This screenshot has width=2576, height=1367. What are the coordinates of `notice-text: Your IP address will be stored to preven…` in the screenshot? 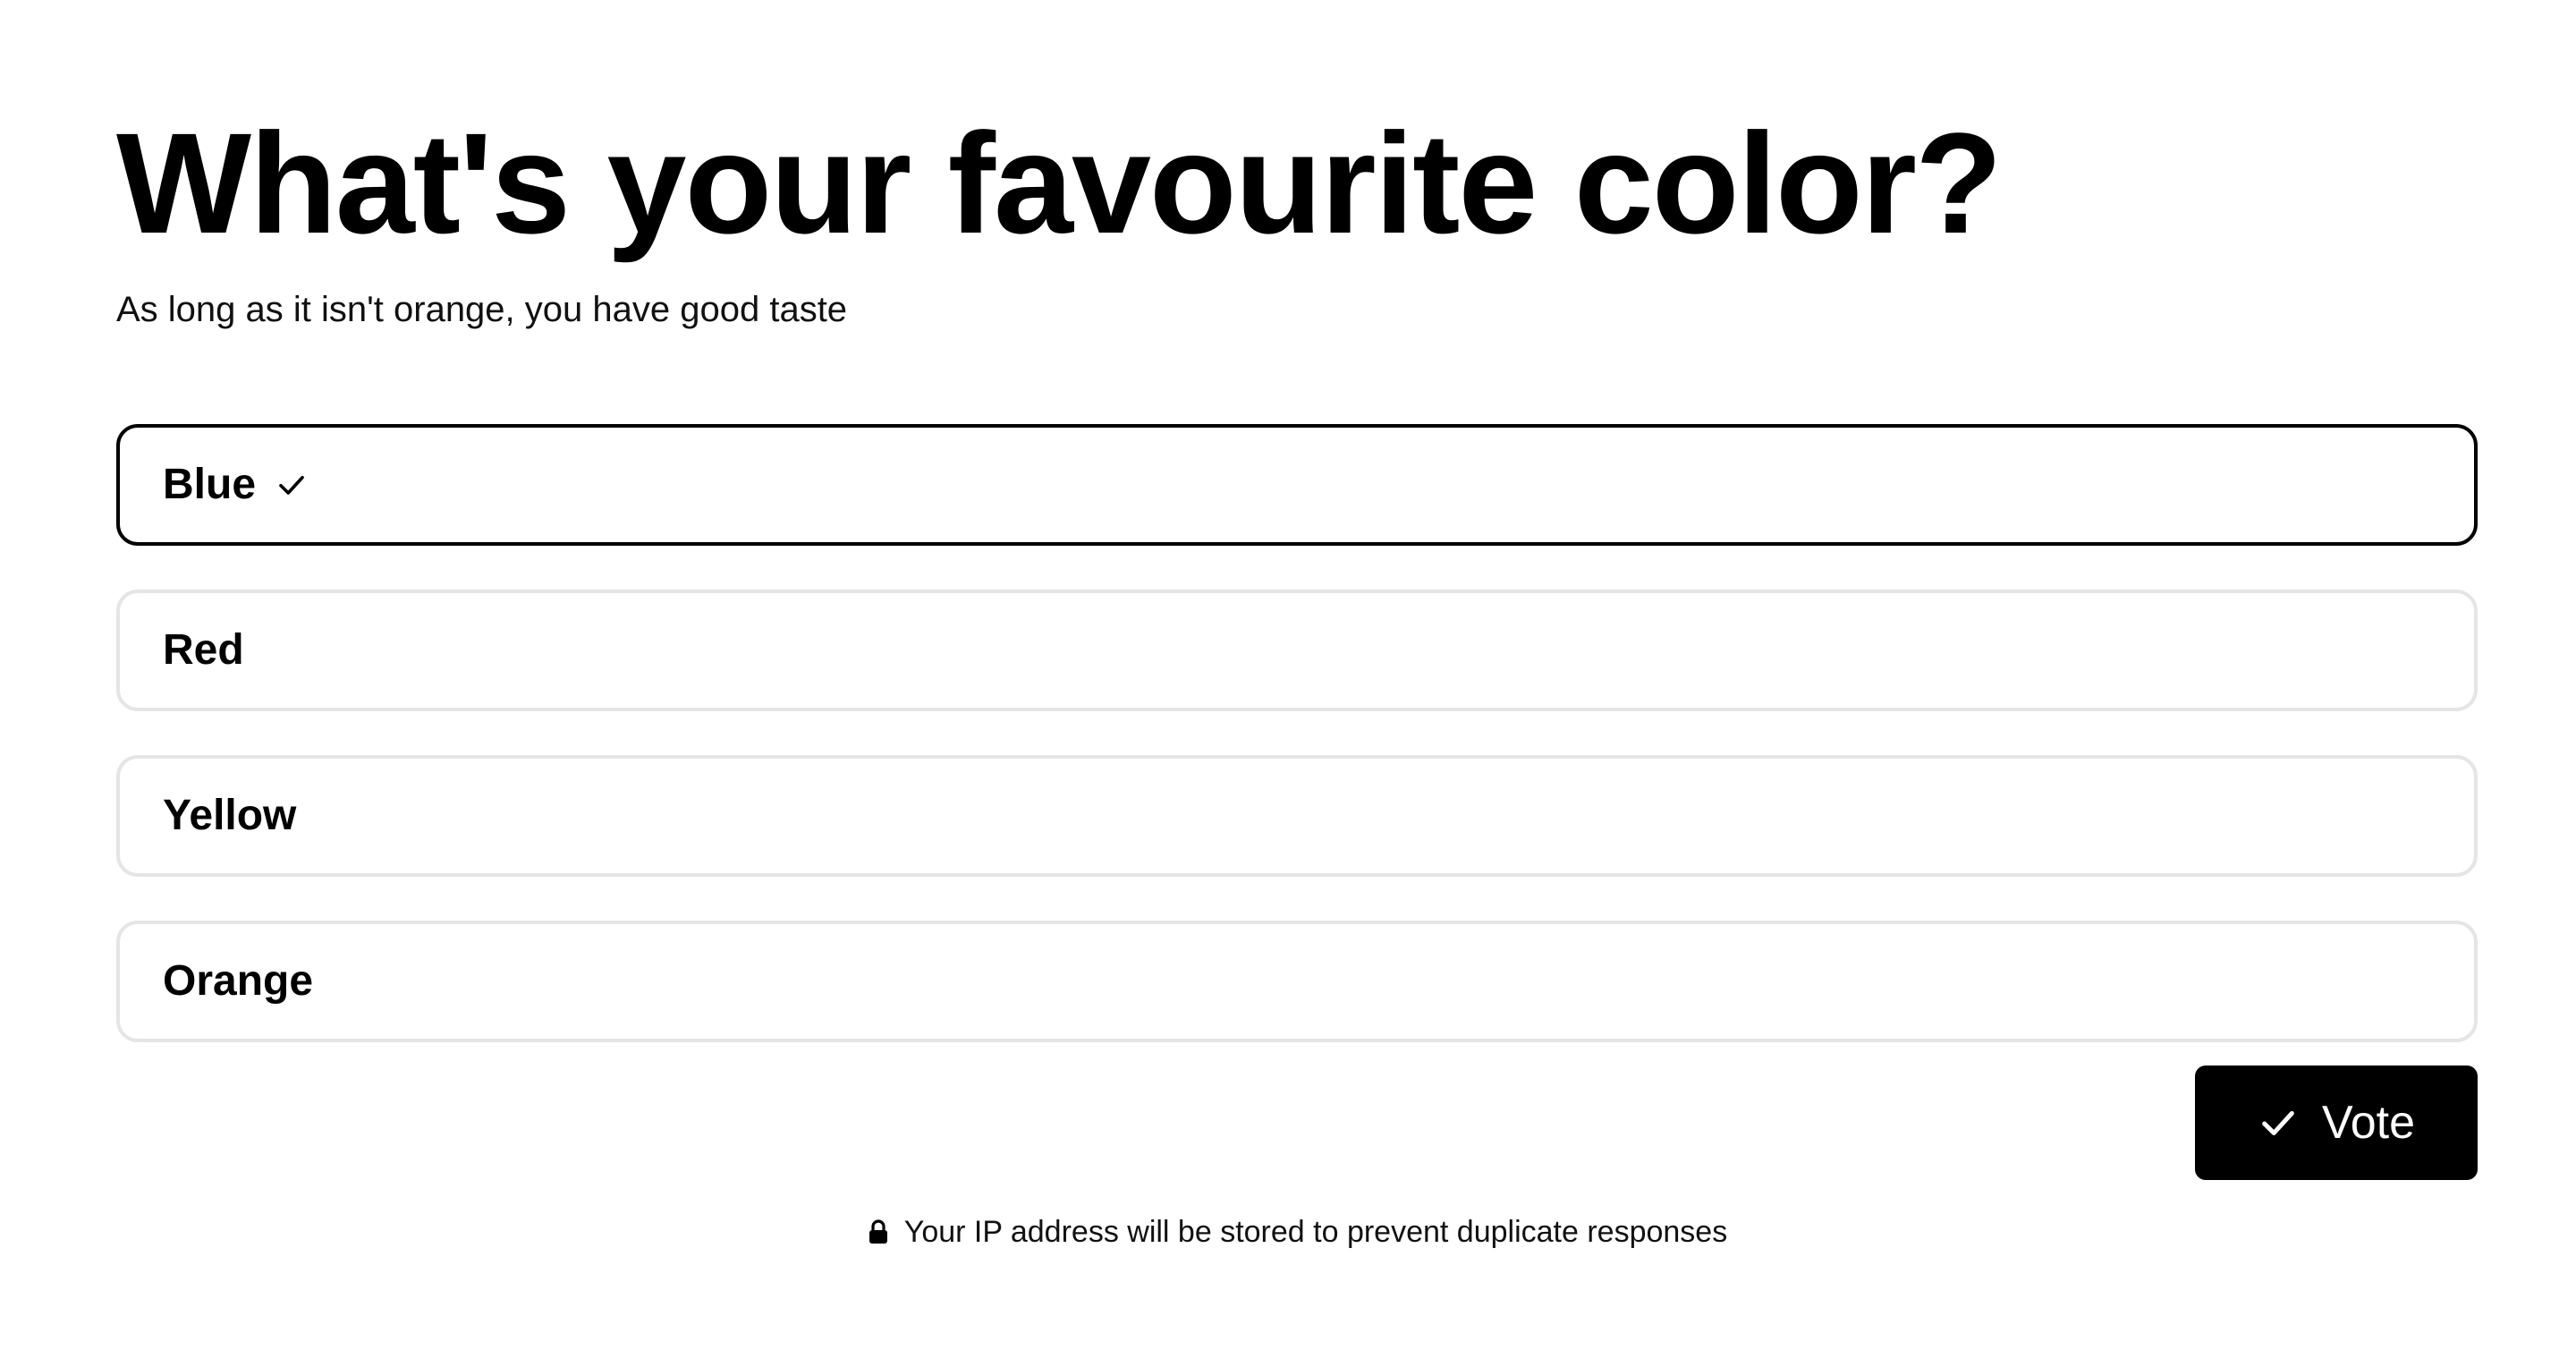 It's located at (1315, 1232).